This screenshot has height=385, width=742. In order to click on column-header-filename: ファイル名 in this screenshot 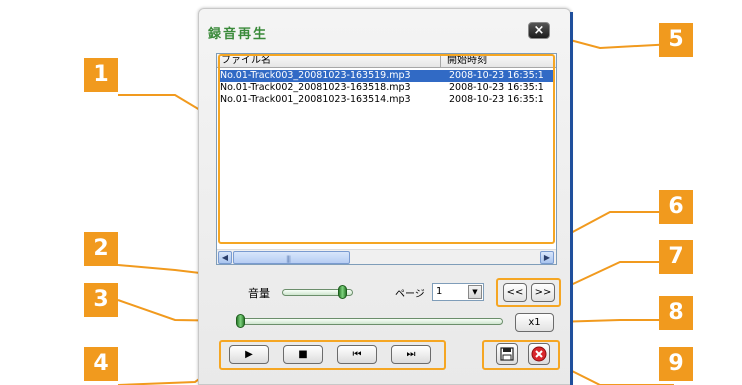, I will do `click(330, 61)`.